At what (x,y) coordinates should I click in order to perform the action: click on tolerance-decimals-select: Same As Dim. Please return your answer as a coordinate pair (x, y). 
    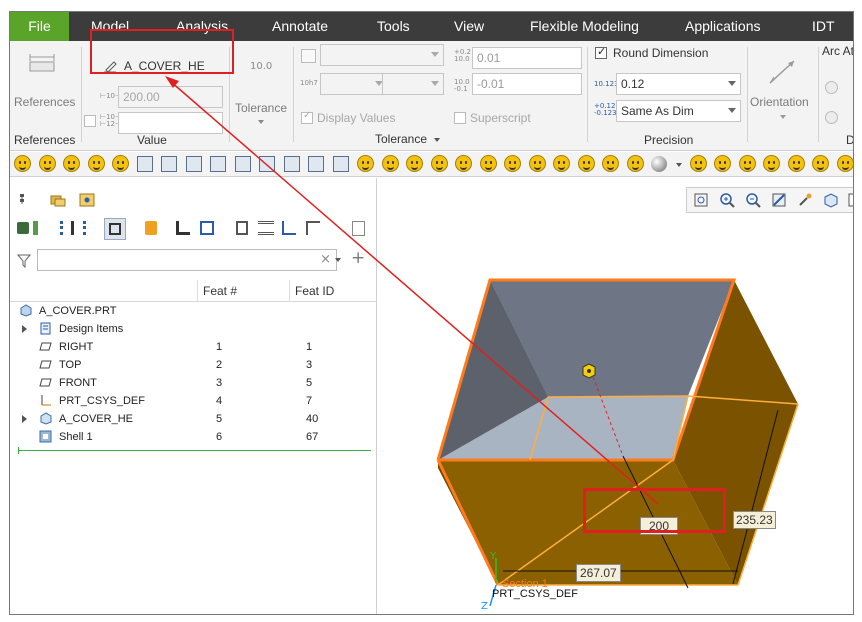
    Looking at the image, I should click on (678, 111).